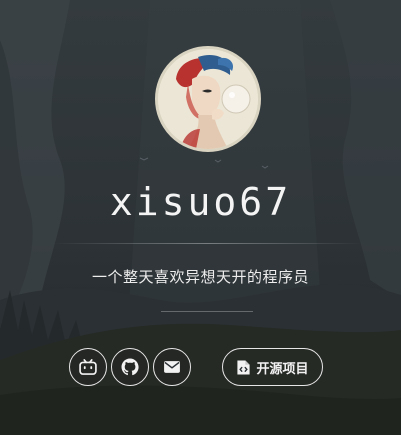 The height and width of the screenshot is (435, 401). I want to click on bilibili-button, so click(88, 367).